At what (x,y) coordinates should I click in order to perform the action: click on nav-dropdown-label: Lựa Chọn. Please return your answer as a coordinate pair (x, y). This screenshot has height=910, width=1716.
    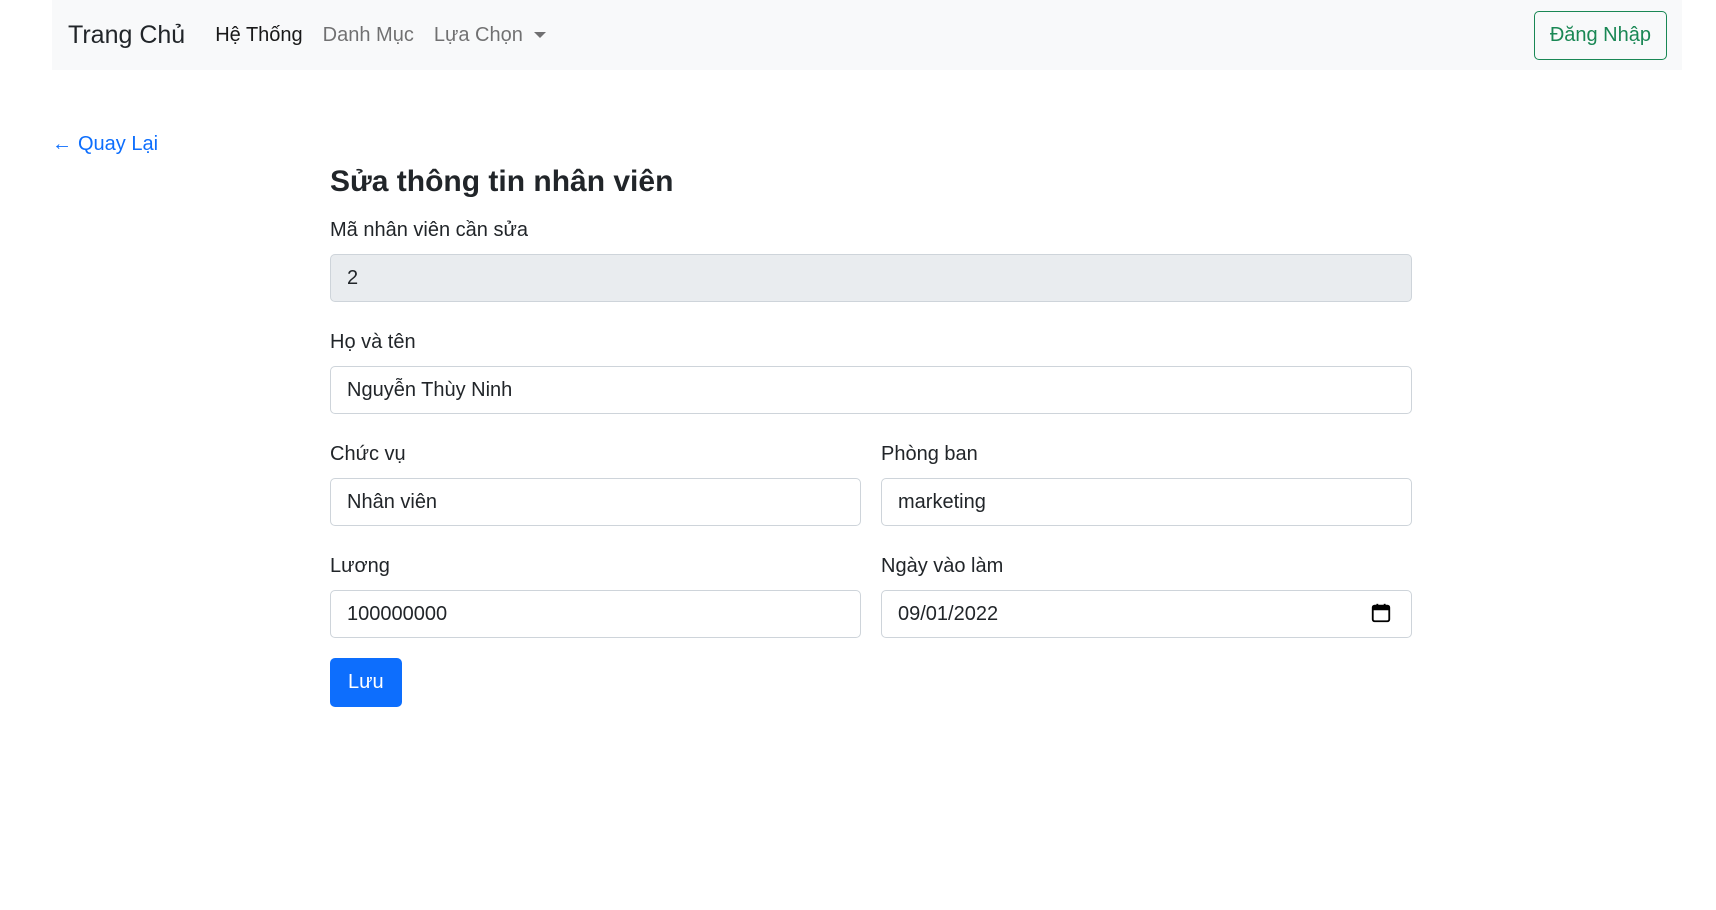
    Looking at the image, I should click on (478, 34).